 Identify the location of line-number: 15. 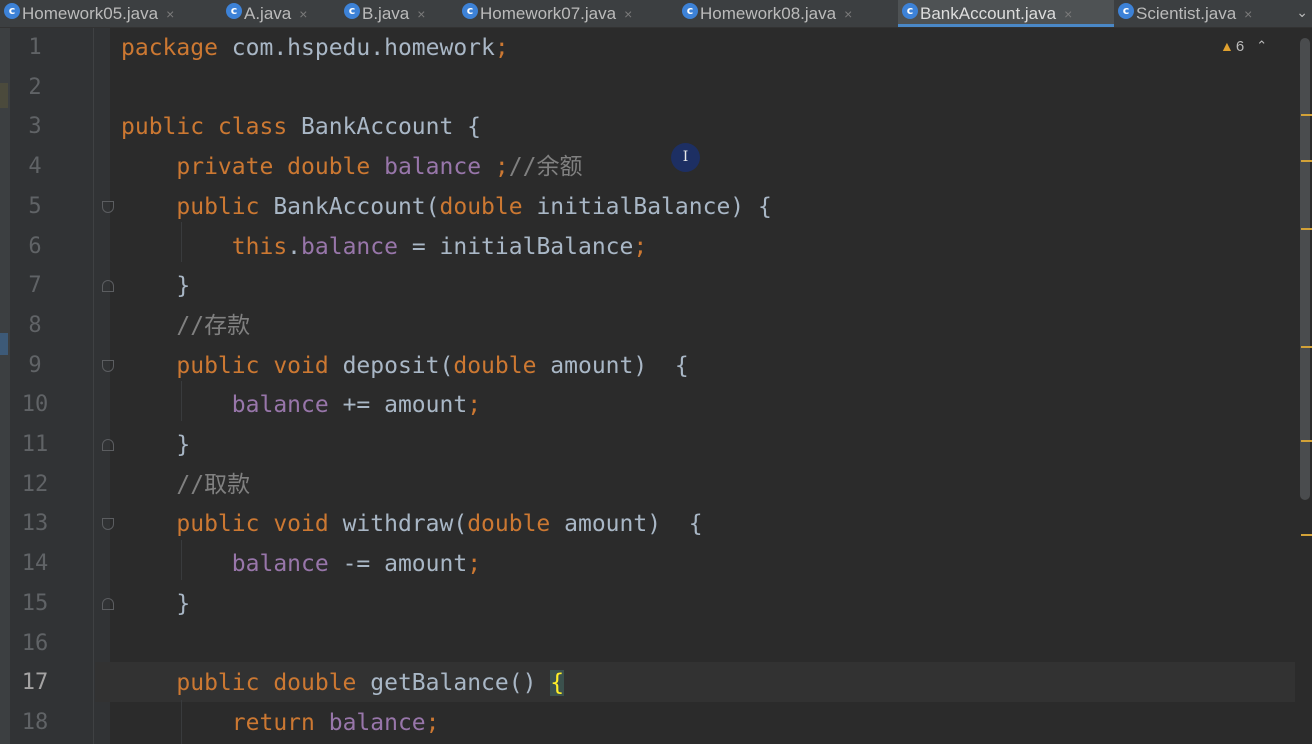
(35, 603).